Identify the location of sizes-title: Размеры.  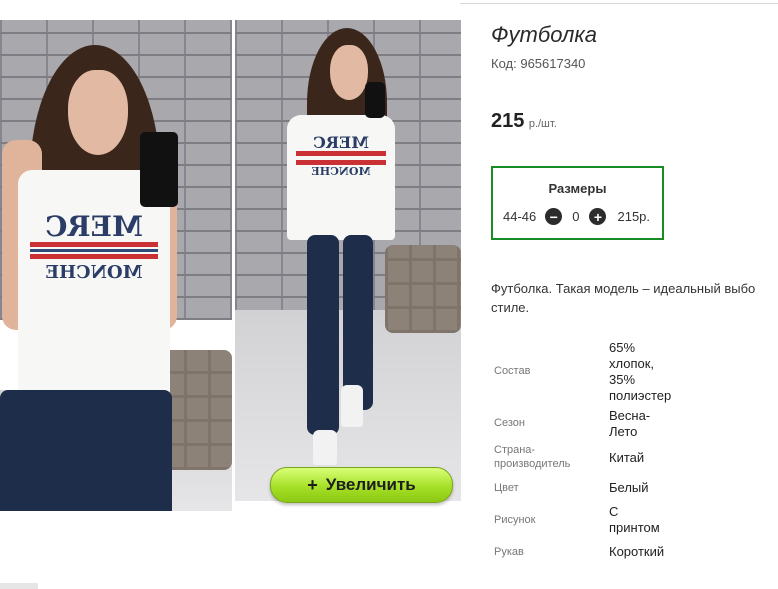
(577, 188).